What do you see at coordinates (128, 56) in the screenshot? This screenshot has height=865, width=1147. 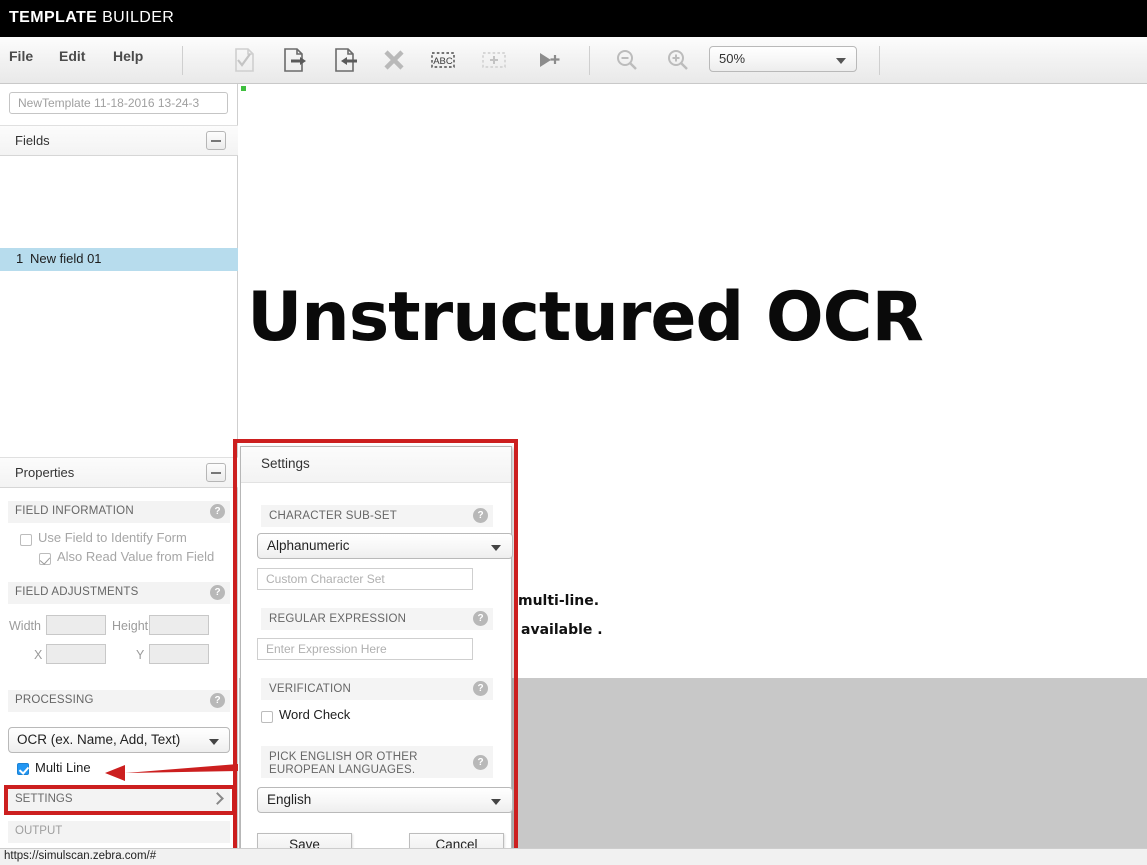 I see `menu-help: Help` at bounding box center [128, 56].